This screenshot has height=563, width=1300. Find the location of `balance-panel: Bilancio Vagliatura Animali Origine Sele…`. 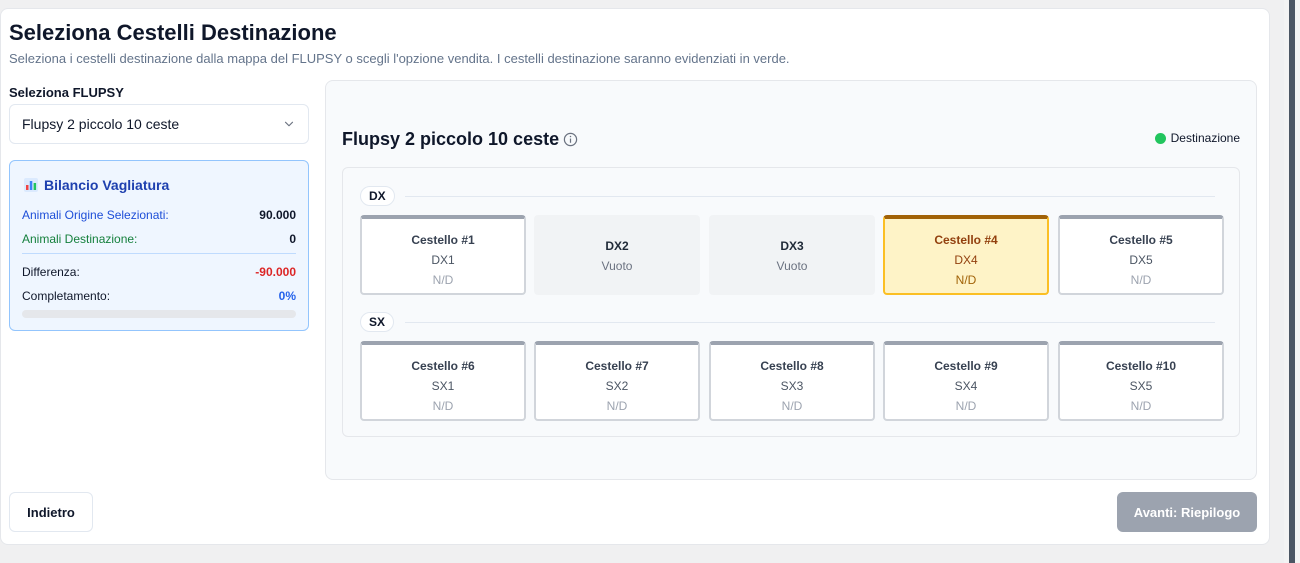

balance-panel: Bilancio Vagliatura Animali Origine Sele… is located at coordinates (159, 245).